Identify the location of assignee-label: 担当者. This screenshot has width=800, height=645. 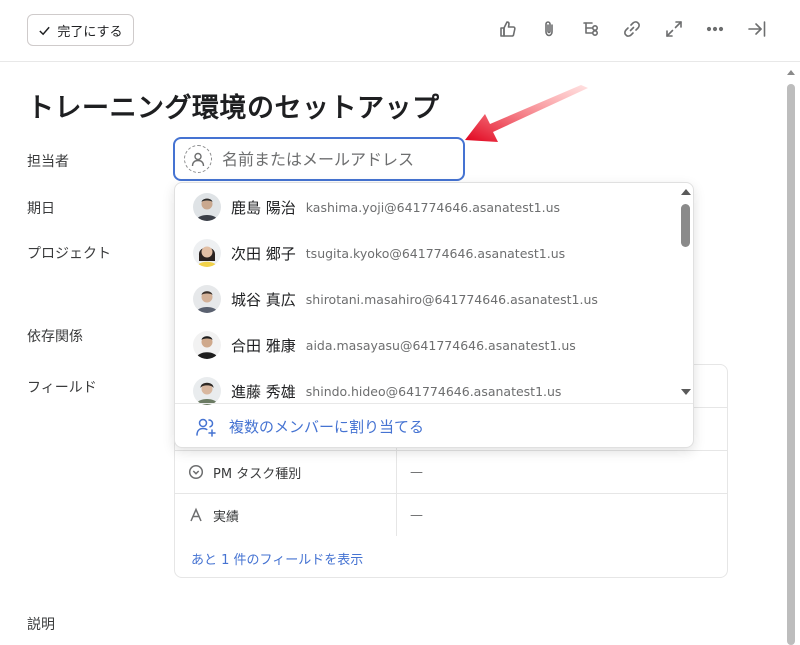
(48, 162).